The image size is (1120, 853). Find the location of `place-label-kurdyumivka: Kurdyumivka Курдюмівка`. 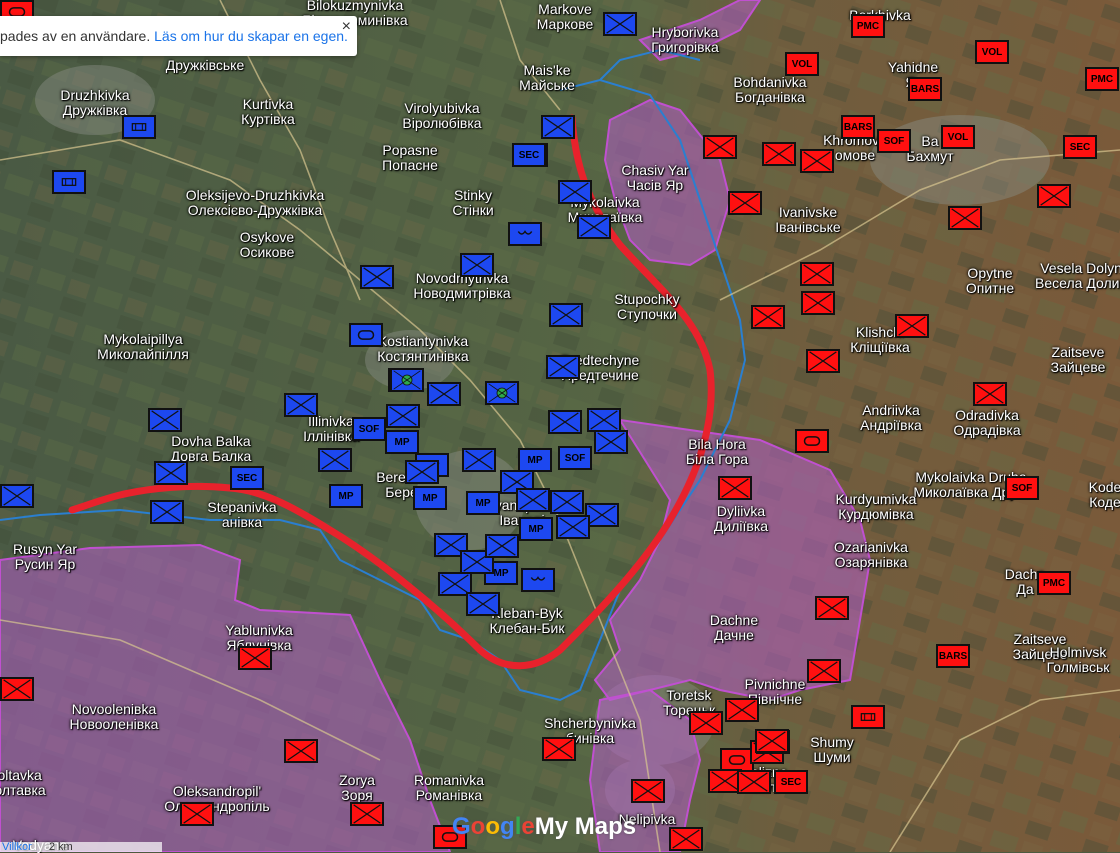

place-label-kurdyumivka: Kurdyumivka Курдюмівка is located at coordinates (876, 507).